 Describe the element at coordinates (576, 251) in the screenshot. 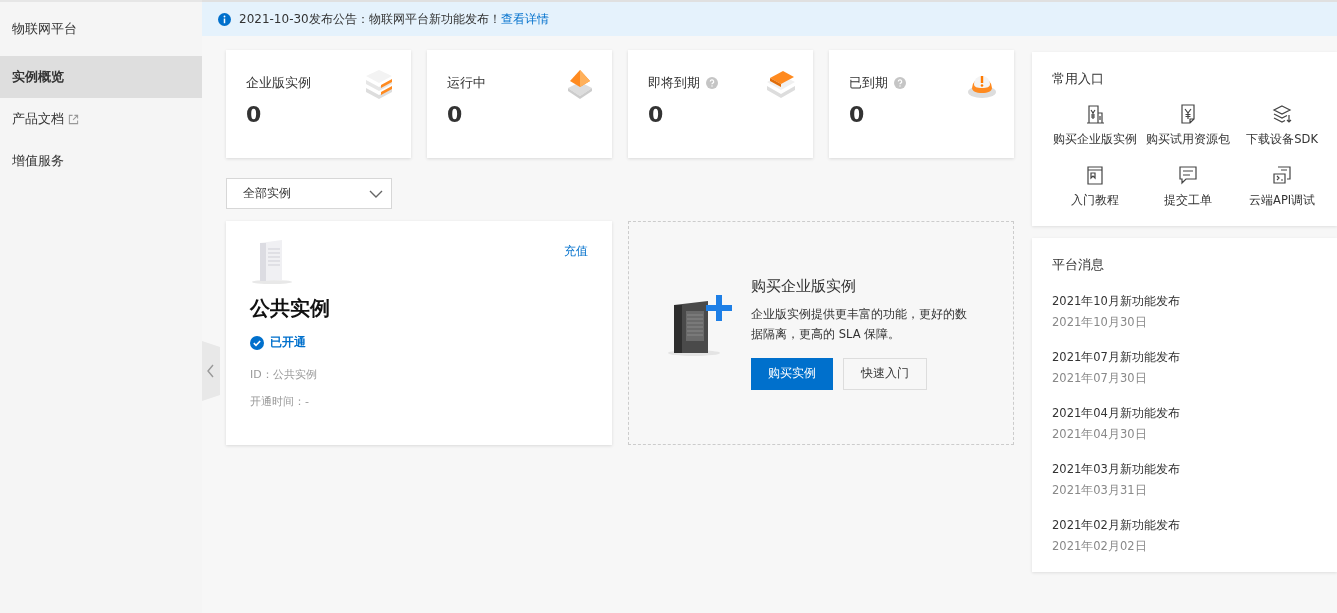

I see `recharge-link: 充值` at that location.